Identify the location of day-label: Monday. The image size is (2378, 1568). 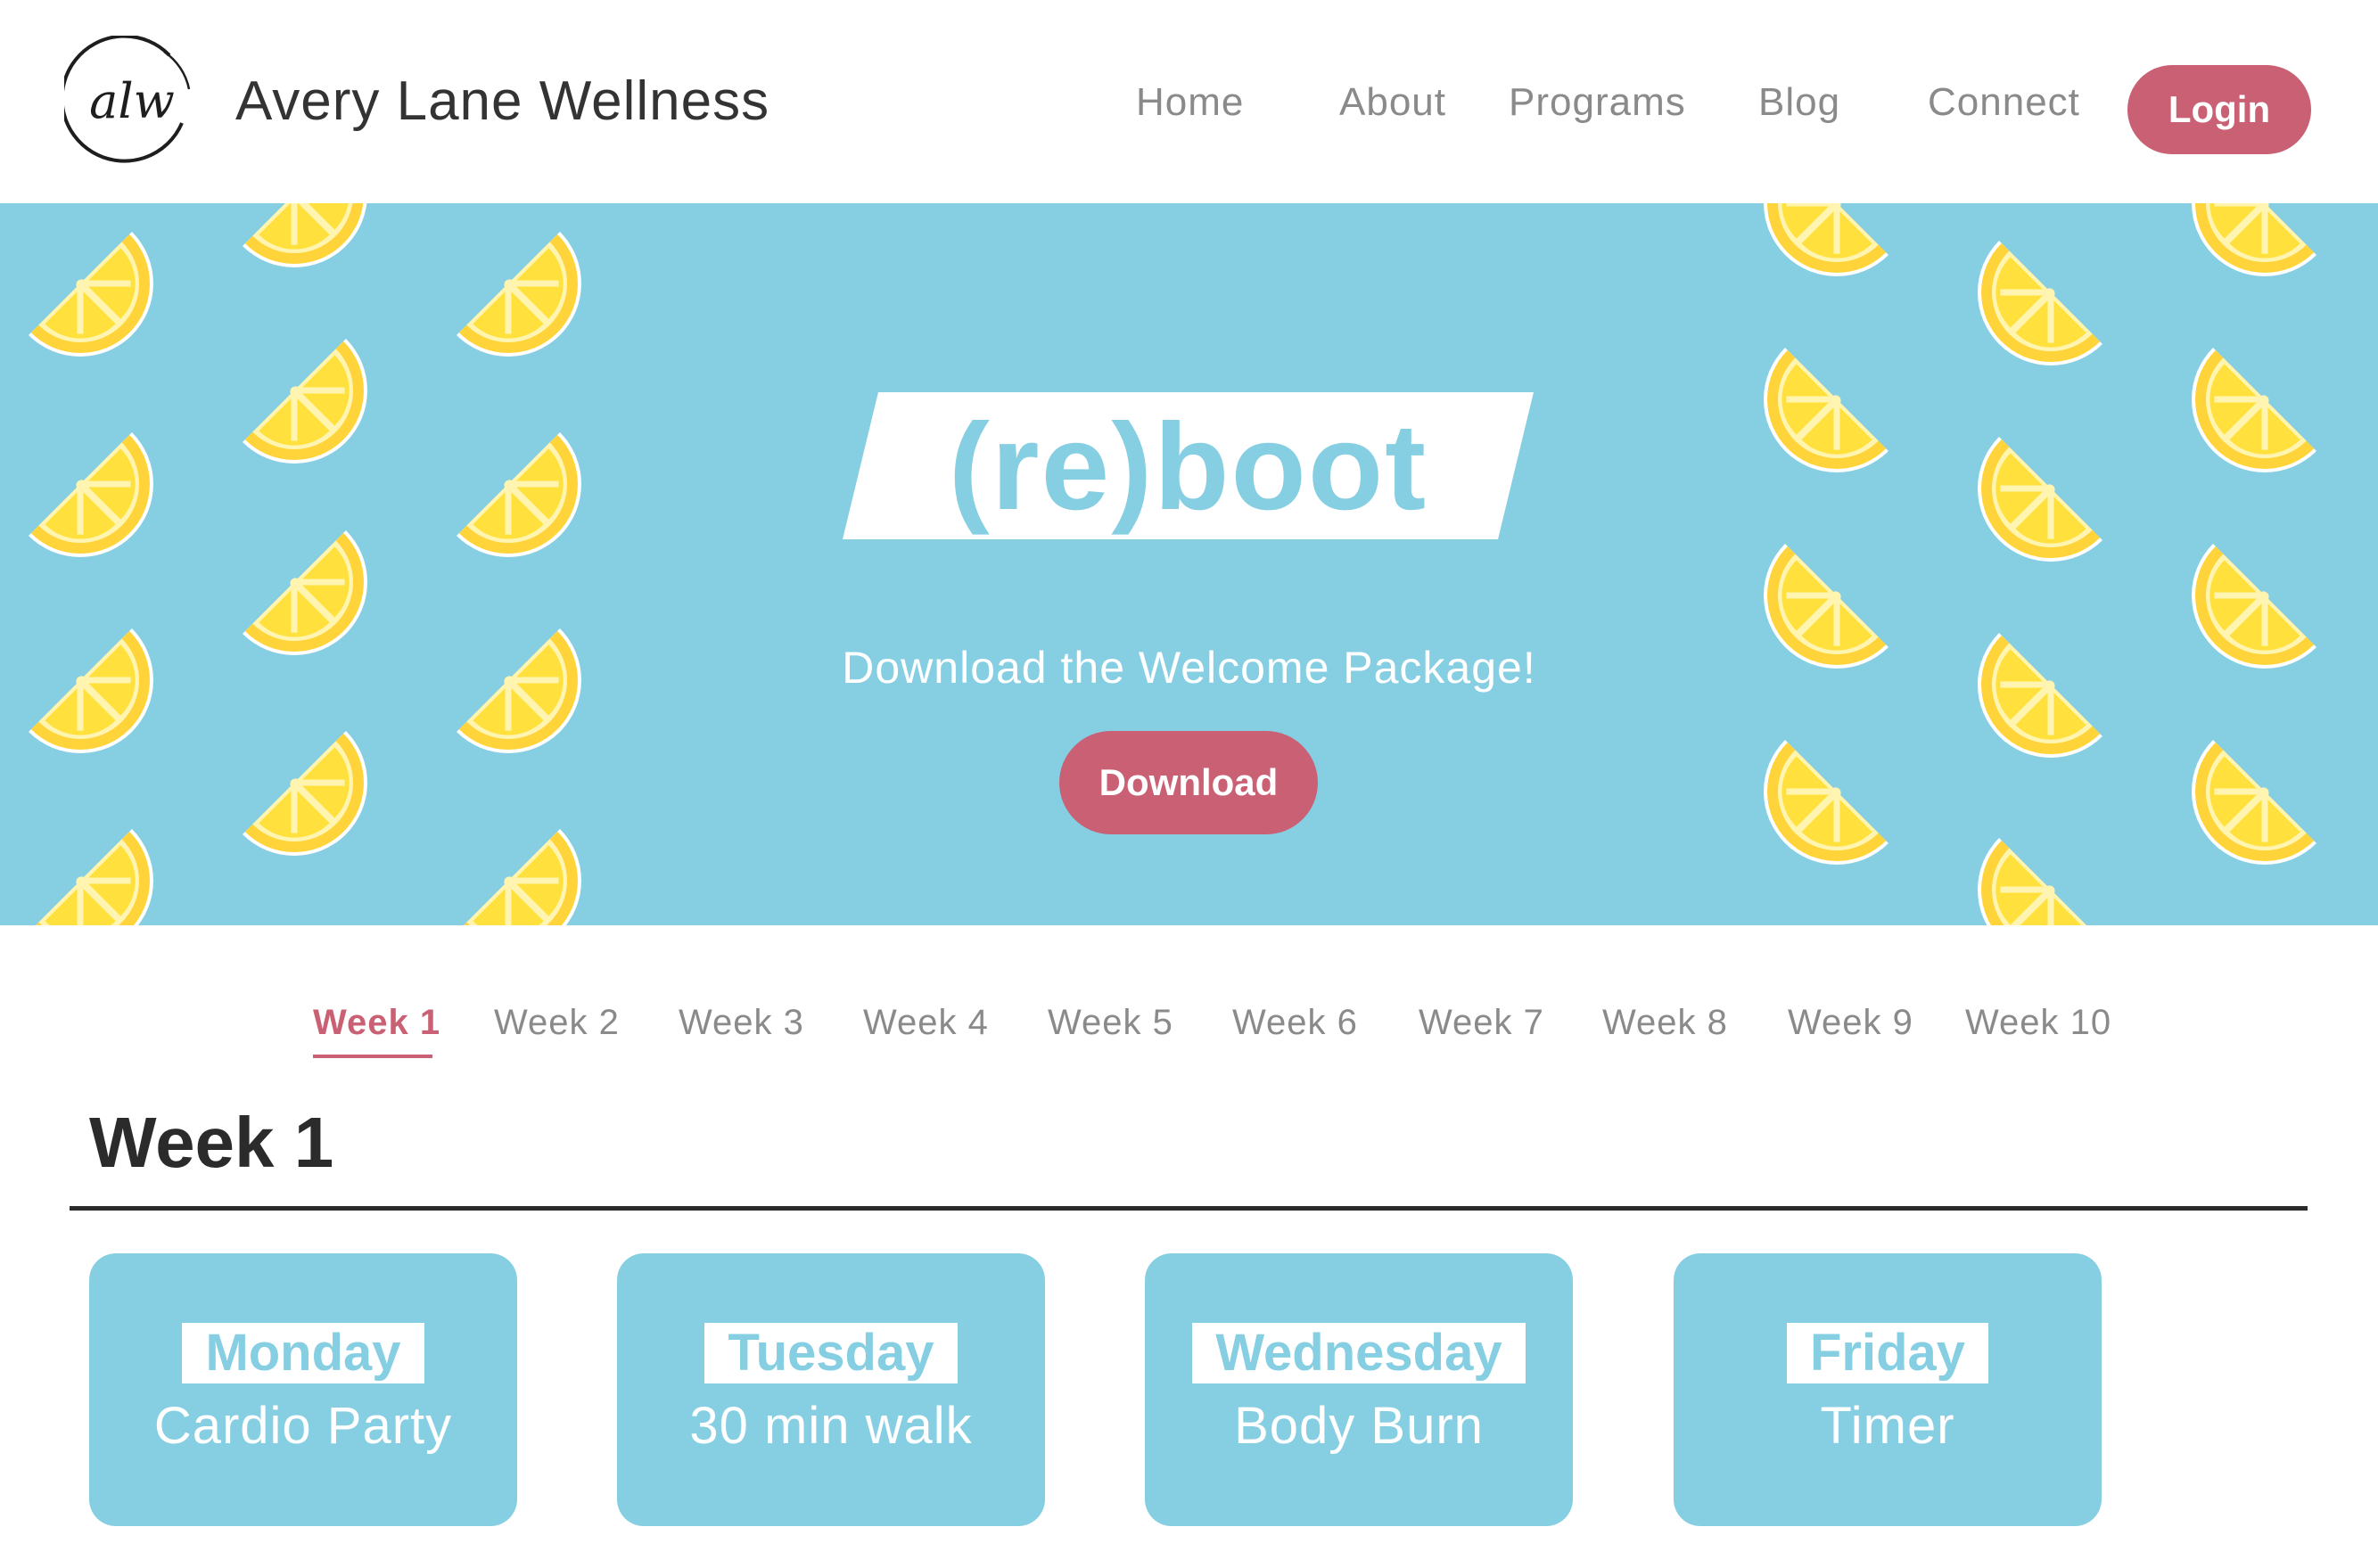
(303, 1353).